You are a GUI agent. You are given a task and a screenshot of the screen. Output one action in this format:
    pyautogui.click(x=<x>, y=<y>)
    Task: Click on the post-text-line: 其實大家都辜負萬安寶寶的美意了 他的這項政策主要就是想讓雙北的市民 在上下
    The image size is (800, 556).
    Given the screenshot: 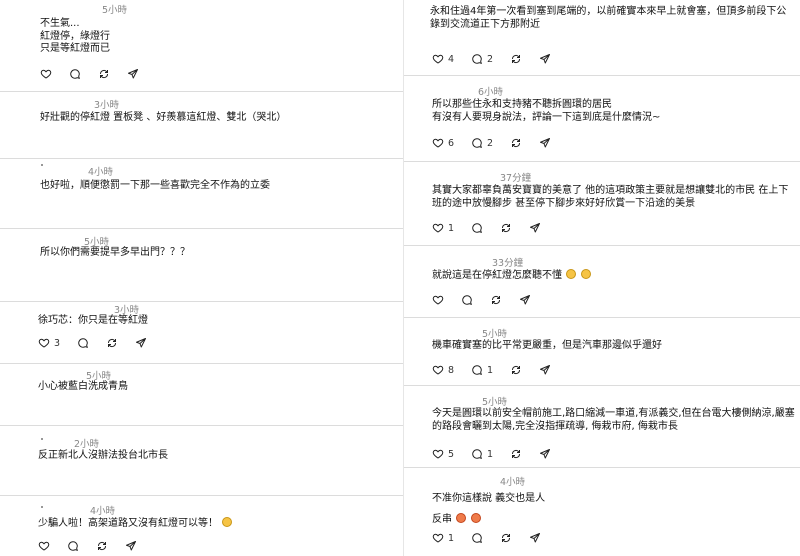 What is the action you would take?
    pyautogui.click(x=610, y=190)
    